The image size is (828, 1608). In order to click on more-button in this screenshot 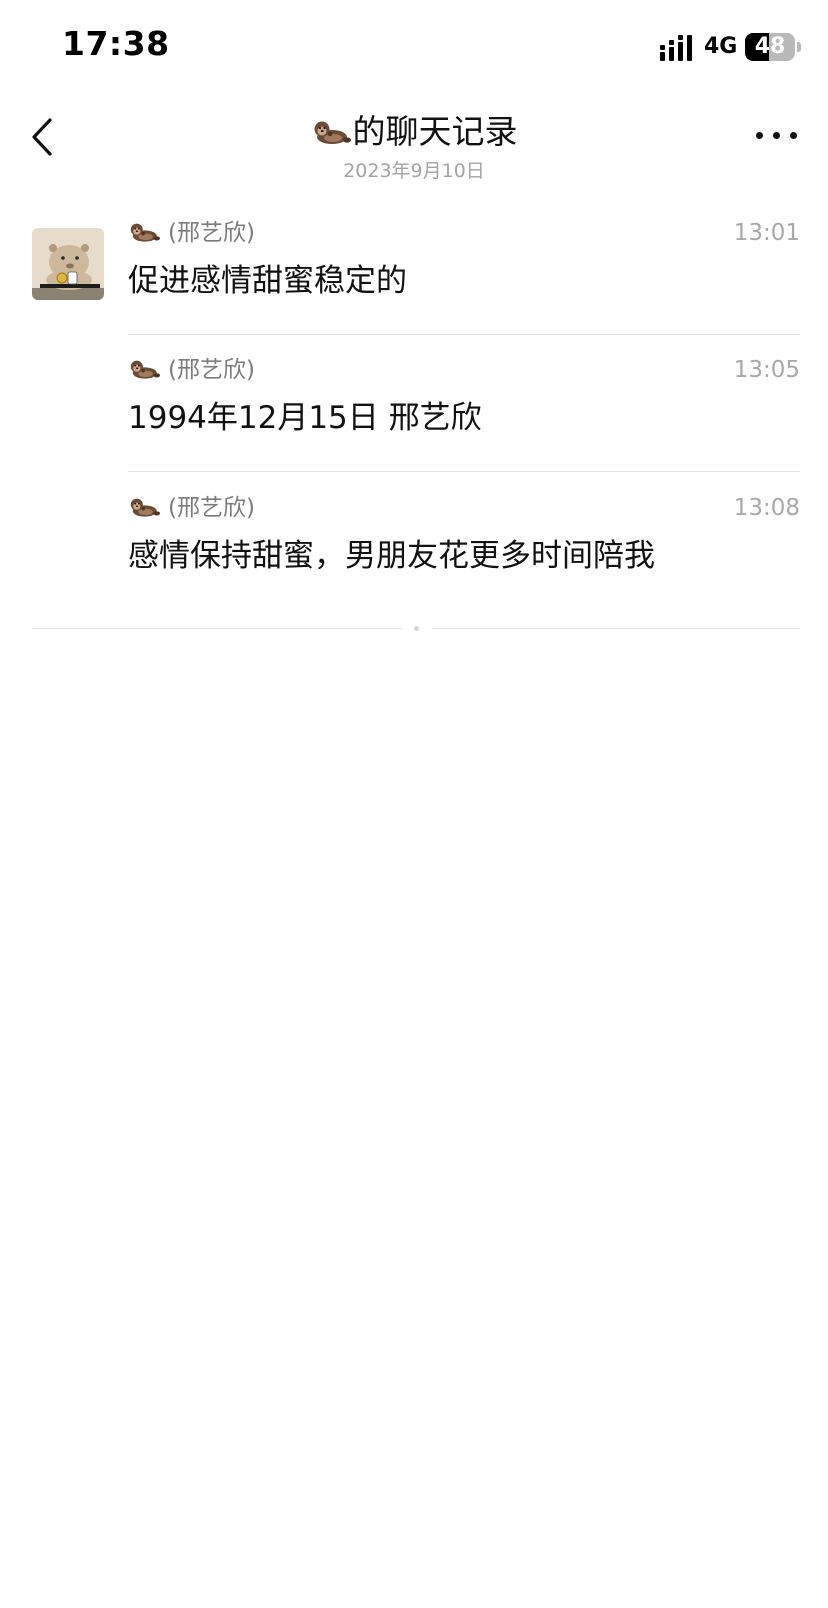, I will do `click(777, 135)`.